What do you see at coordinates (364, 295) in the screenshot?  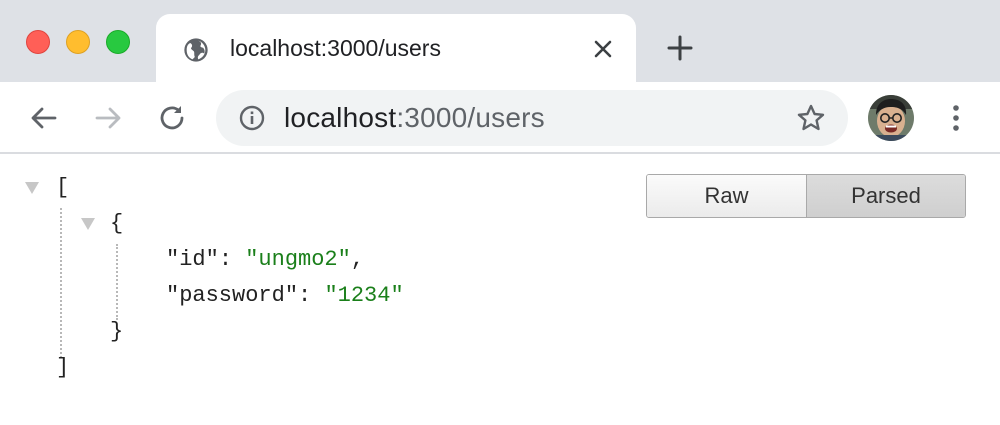 I see `json-string-value: "1234"` at bounding box center [364, 295].